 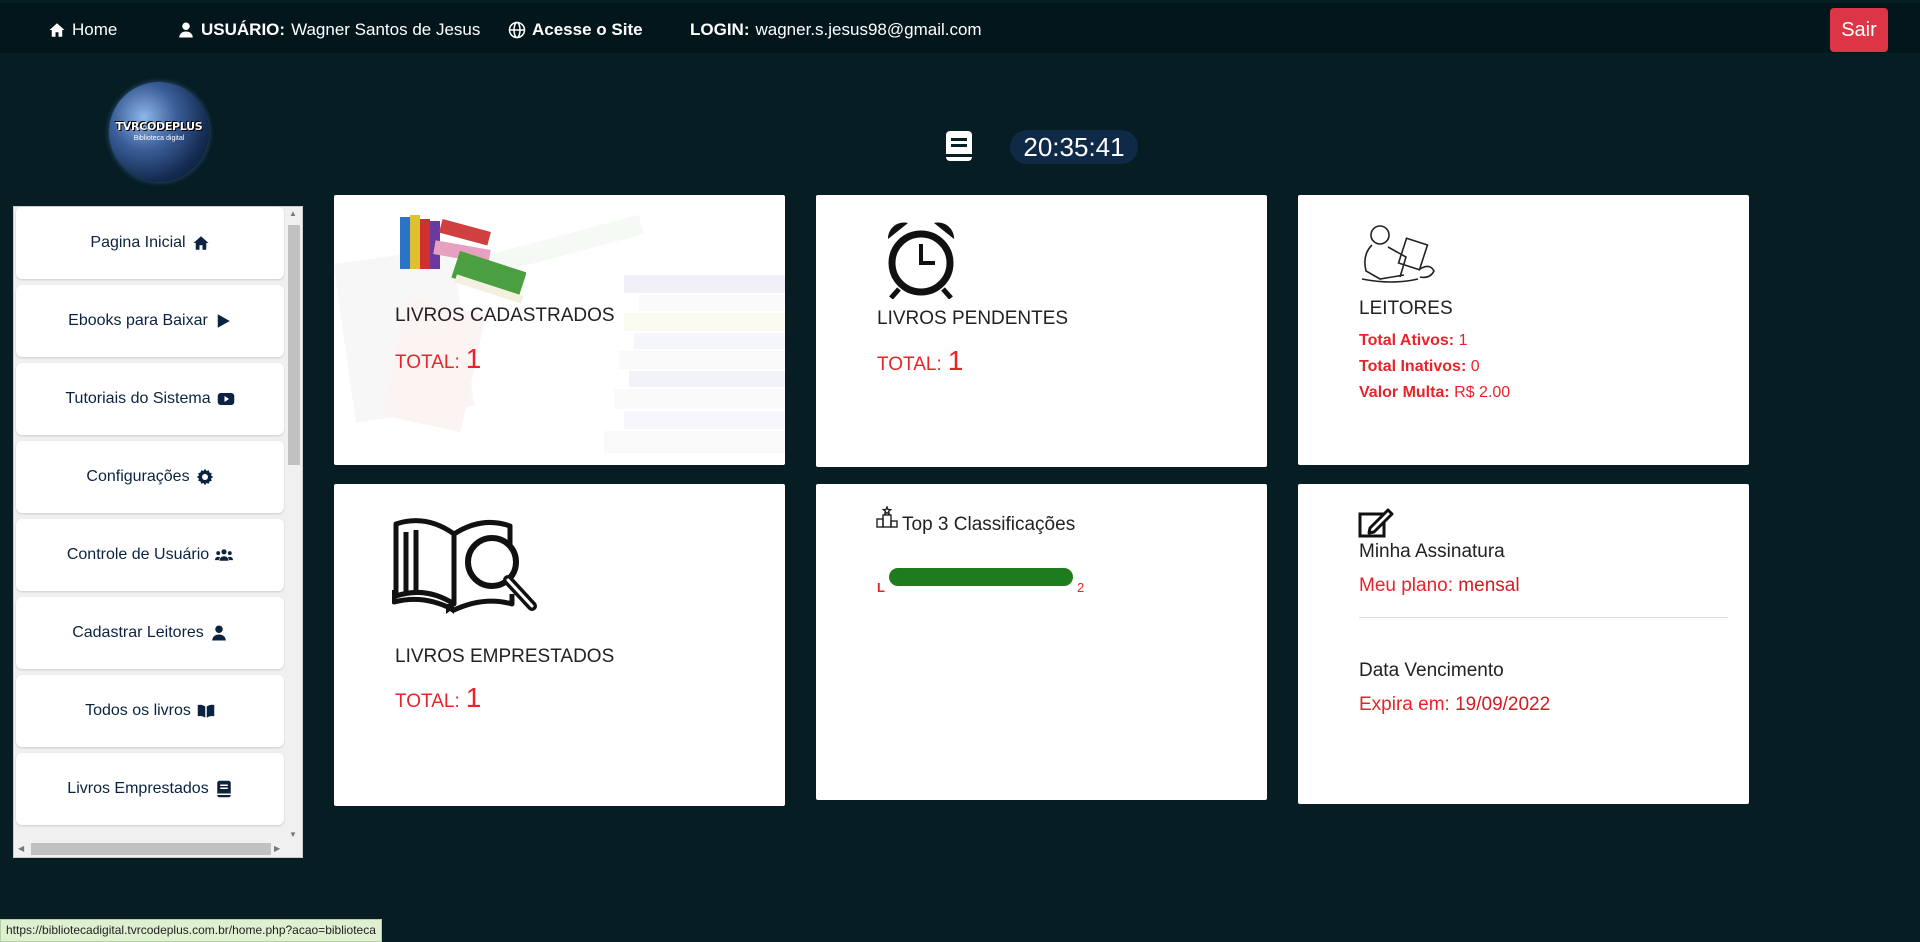 I want to click on sidebar-item-cadastrar-leitores: Cadastrar Leitores, so click(x=150, y=633).